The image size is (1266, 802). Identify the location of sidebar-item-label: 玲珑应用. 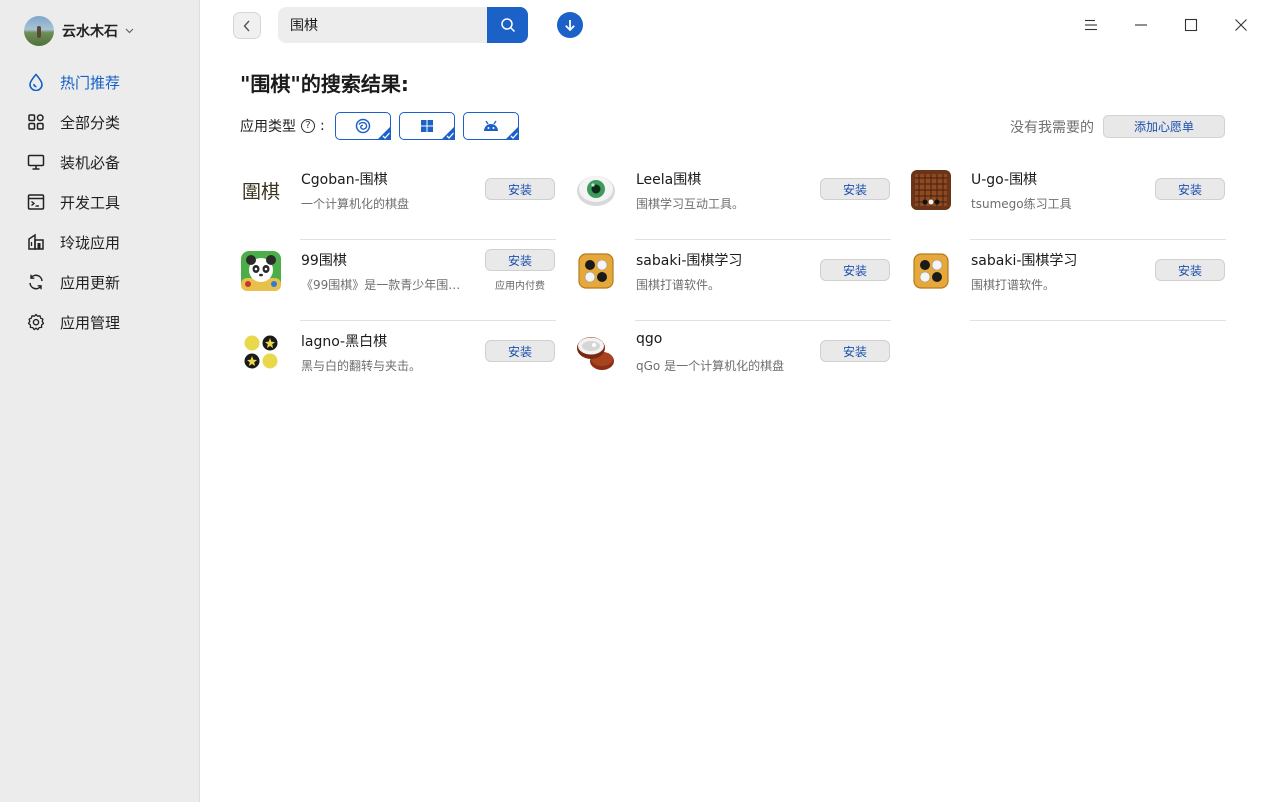
(90, 242).